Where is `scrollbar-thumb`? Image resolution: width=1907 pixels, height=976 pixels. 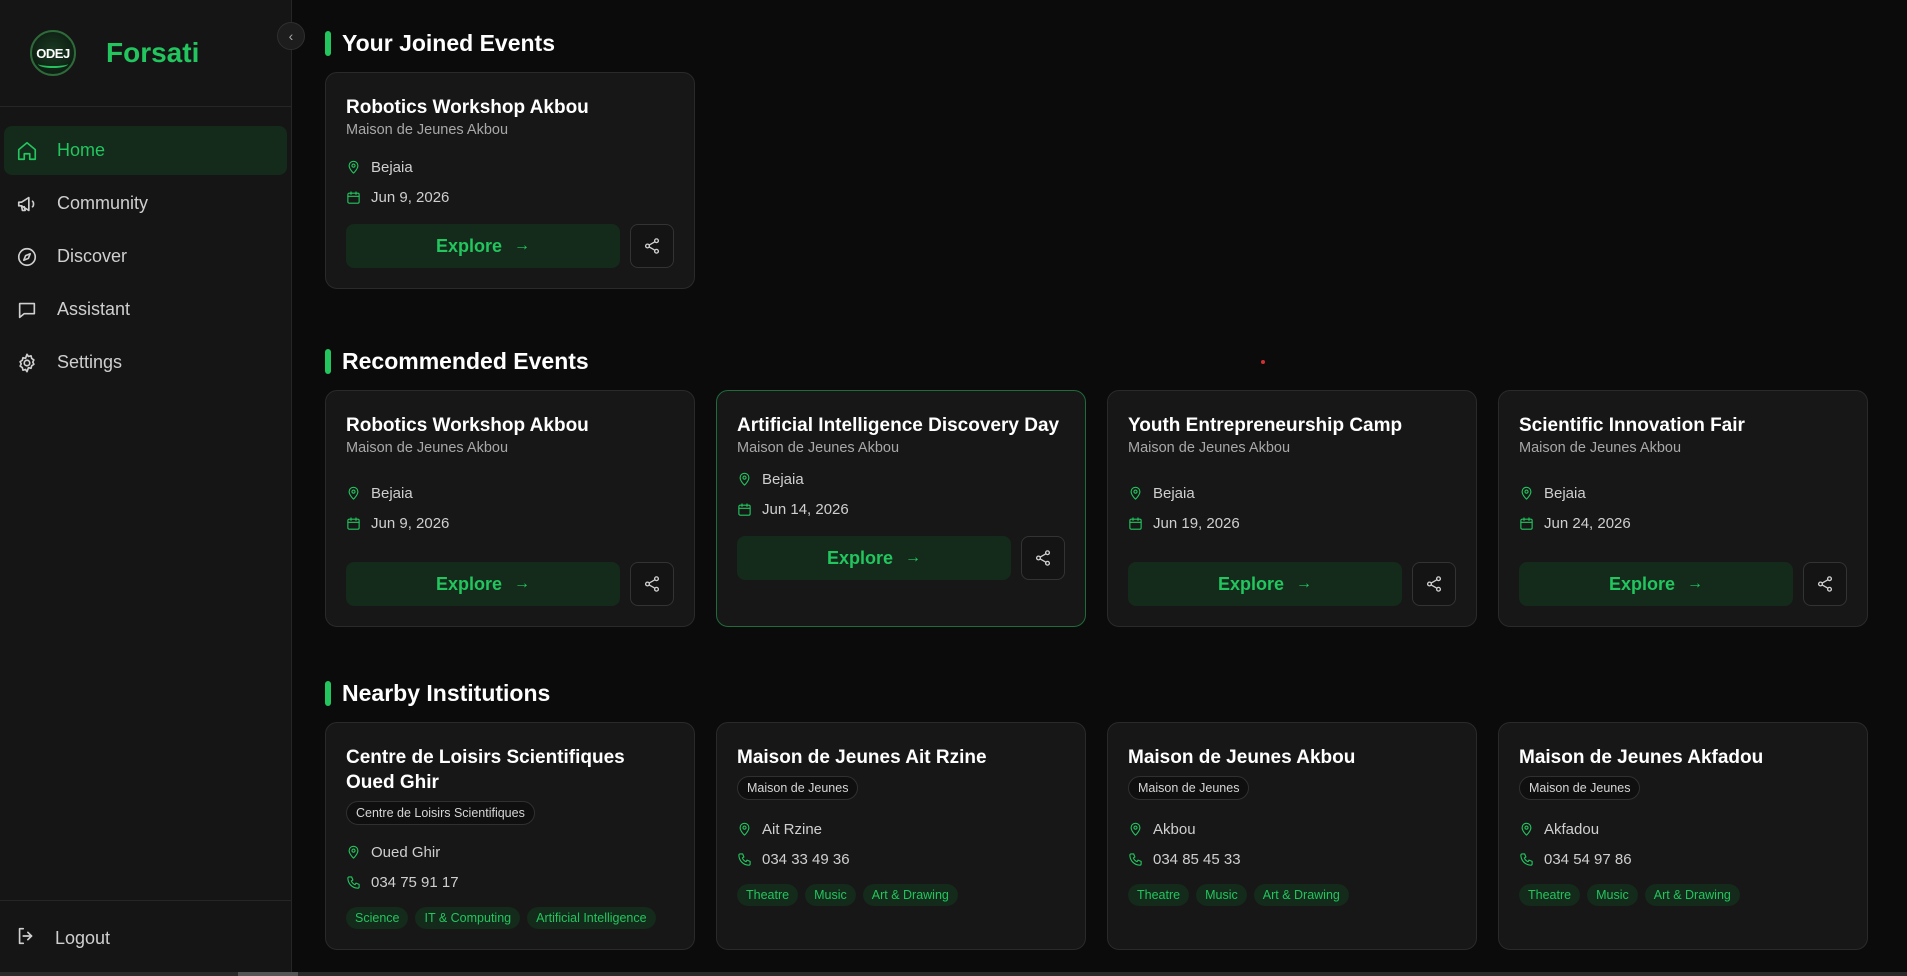 scrollbar-thumb is located at coordinates (268, 974).